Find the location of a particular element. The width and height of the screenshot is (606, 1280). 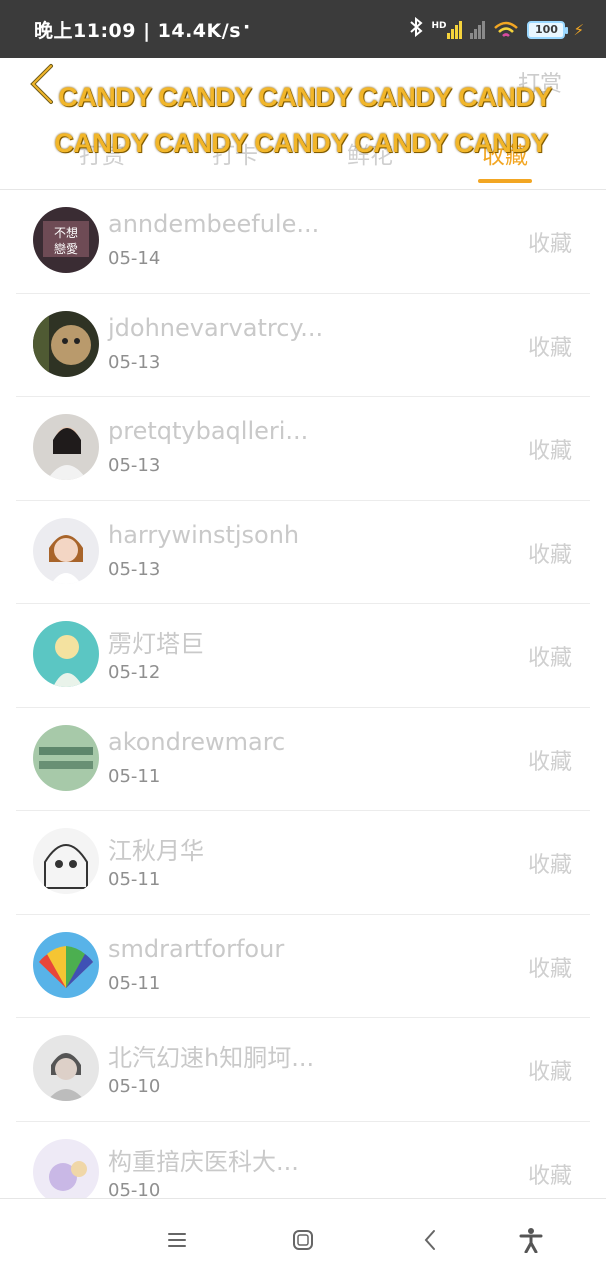

item-date: 05-14 is located at coordinates (134, 258).